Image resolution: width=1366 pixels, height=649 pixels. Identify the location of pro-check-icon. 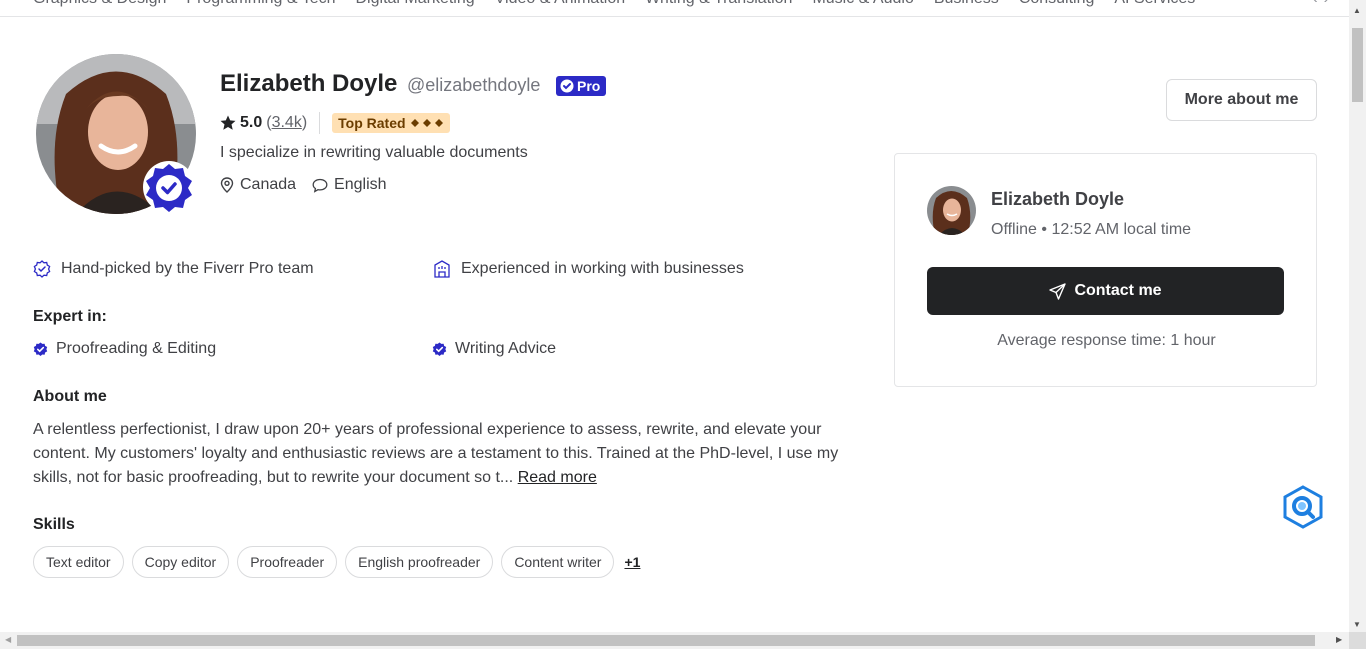
(567, 86).